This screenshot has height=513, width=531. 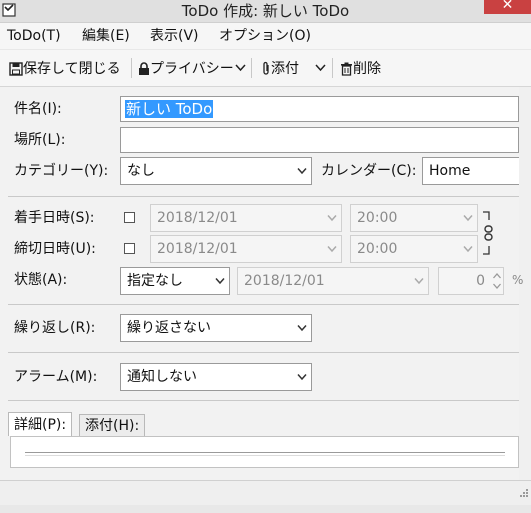 What do you see at coordinates (129, 217) in the screenshot?
I see `start-checkbox` at bounding box center [129, 217].